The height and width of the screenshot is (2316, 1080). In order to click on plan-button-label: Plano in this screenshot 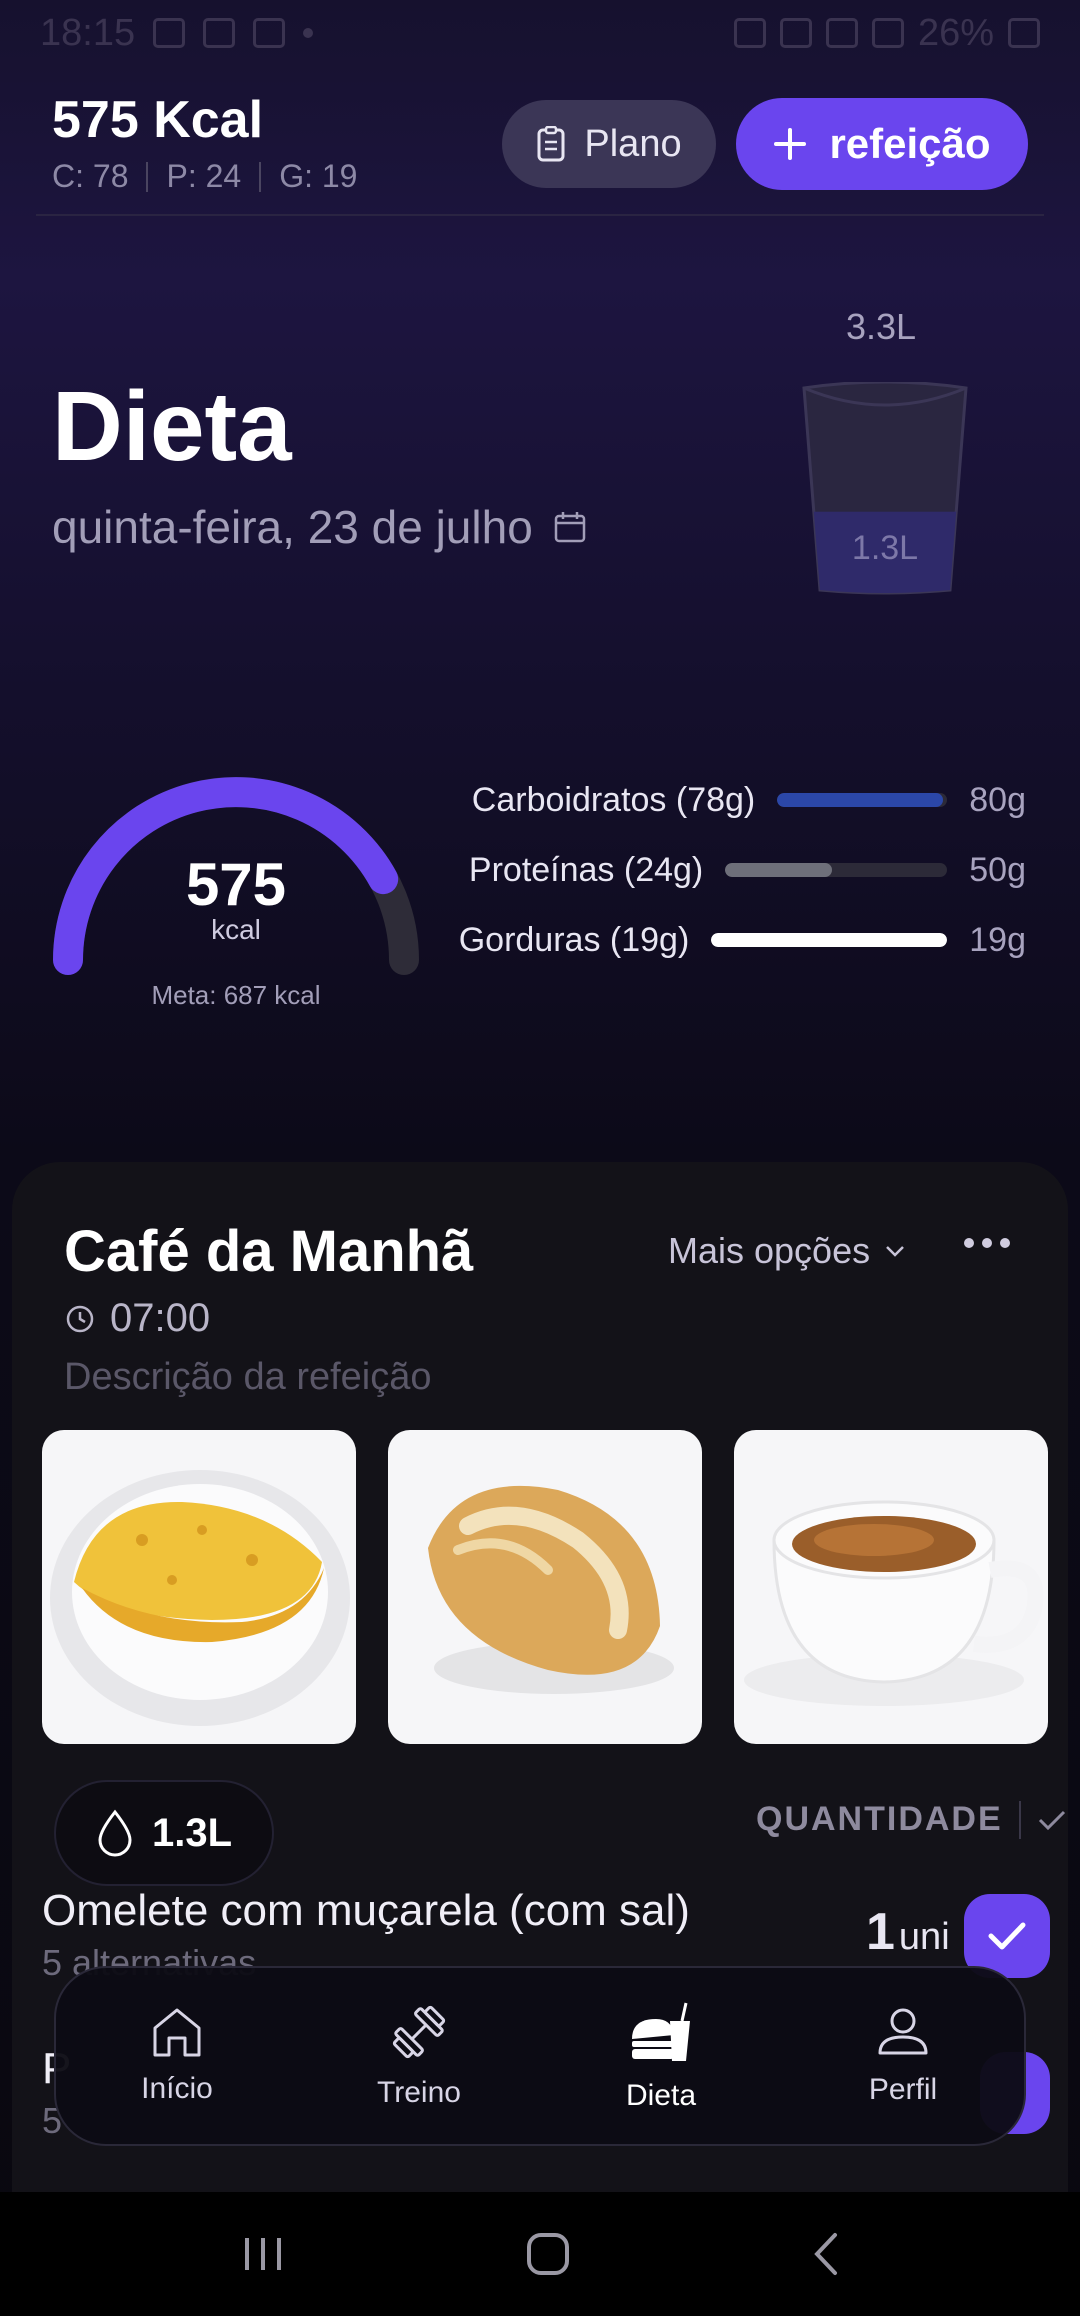, I will do `click(633, 143)`.